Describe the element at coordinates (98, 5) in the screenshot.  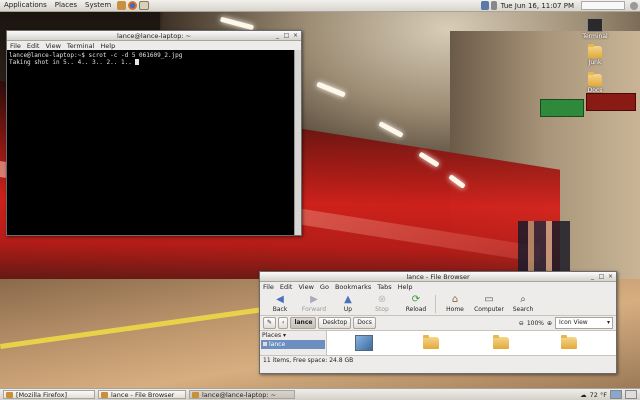
I see `system-menu: System` at that location.